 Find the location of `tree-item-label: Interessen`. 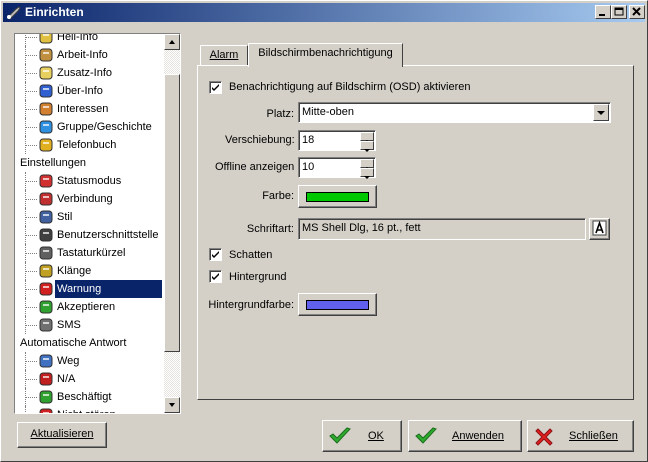

tree-item-label: Interessen is located at coordinates (83, 109).